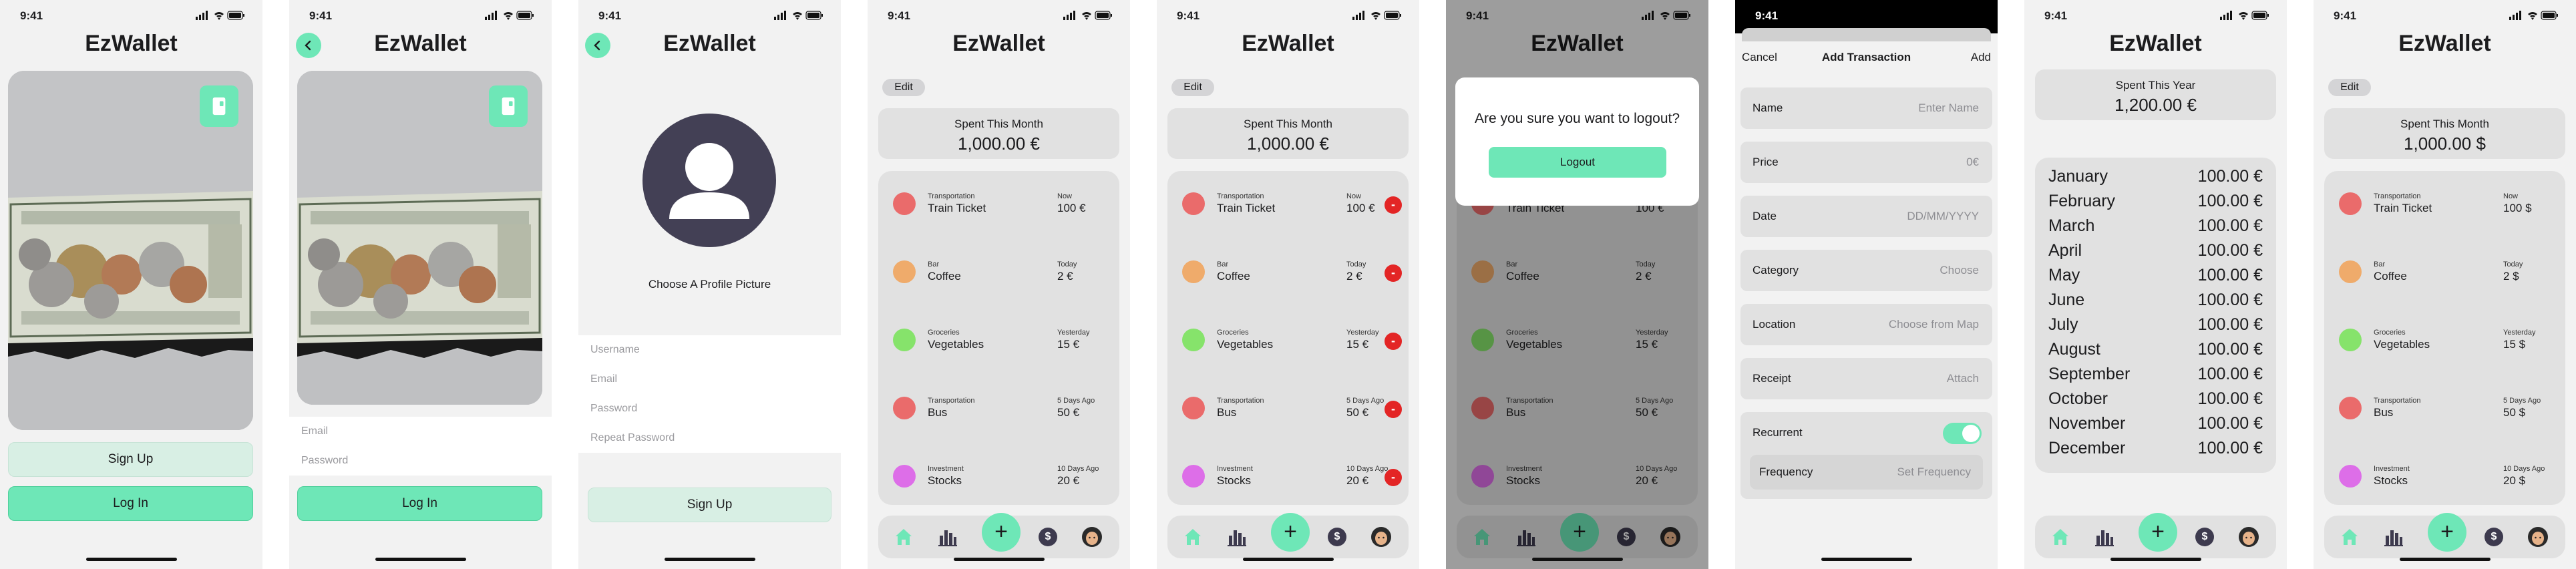 The image size is (2576, 569). I want to click on location-row: Location Choose from Map, so click(1866, 325).